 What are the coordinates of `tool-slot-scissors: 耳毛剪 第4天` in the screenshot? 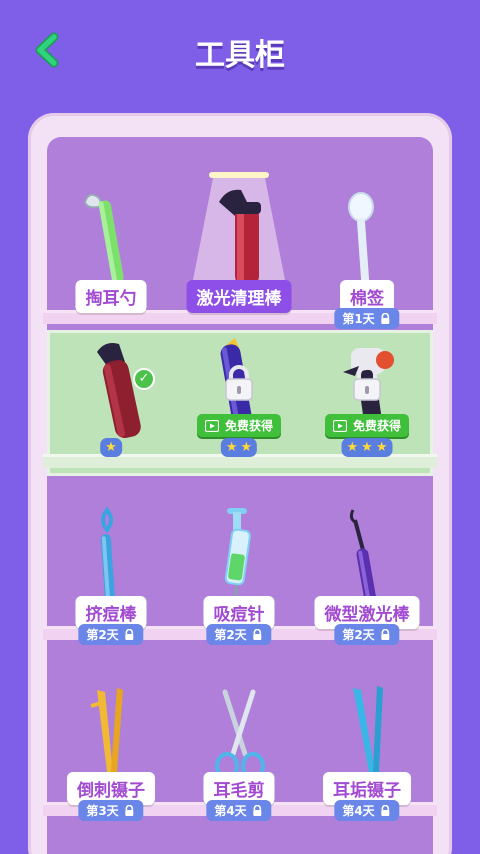 It's located at (239, 742).